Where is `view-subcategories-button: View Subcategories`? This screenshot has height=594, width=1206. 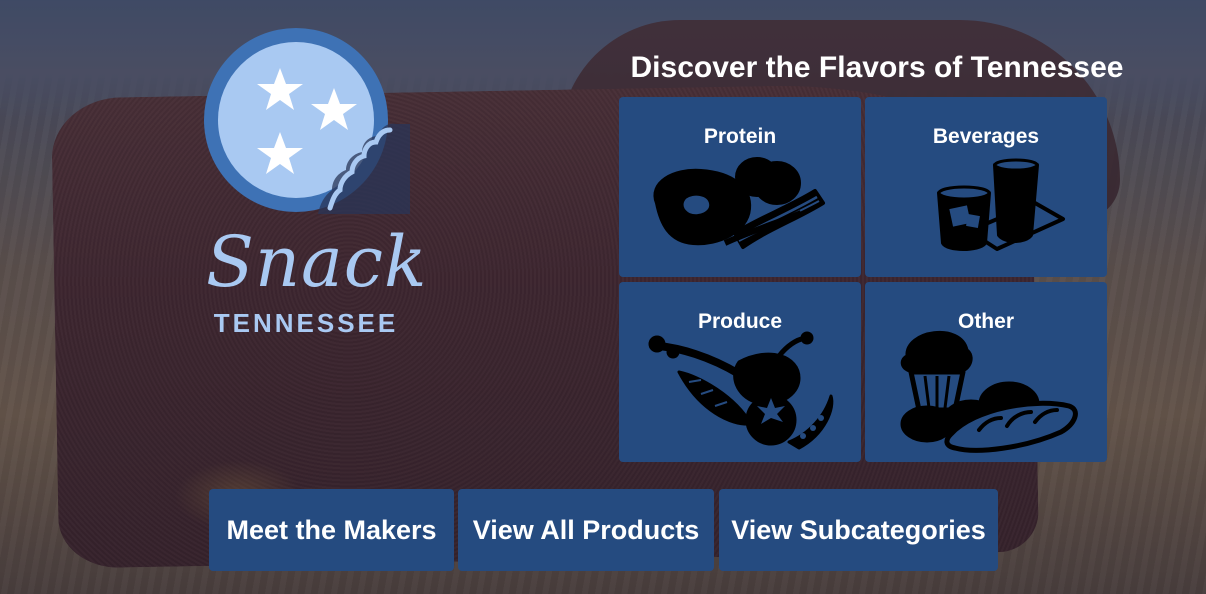 view-subcategories-button: View Subcategories is located at coordinates (858, 530).